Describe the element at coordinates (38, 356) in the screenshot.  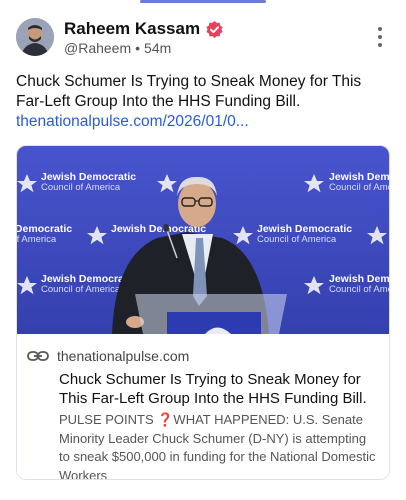
I see `link-icon` at that location.